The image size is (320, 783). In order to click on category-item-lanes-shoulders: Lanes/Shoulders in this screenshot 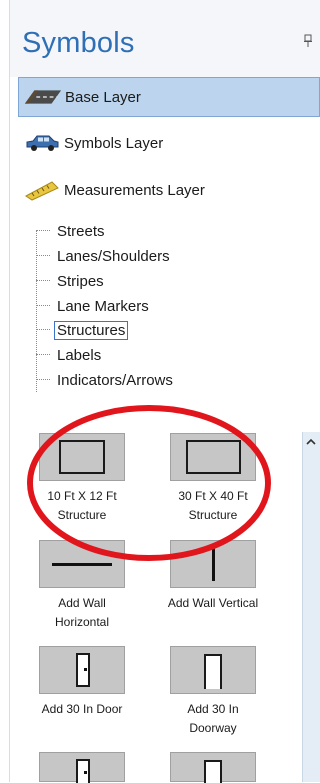, I will do `click(104, 256)`.